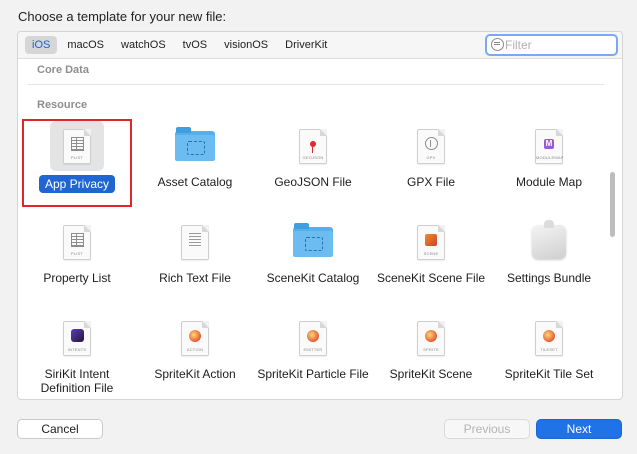  I want to click on template-spritekit-action: ACTION SpriteKit Action, so click(195, 354).